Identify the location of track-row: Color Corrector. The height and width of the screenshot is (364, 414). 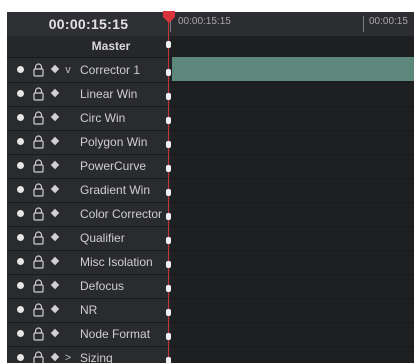
(88, 214).